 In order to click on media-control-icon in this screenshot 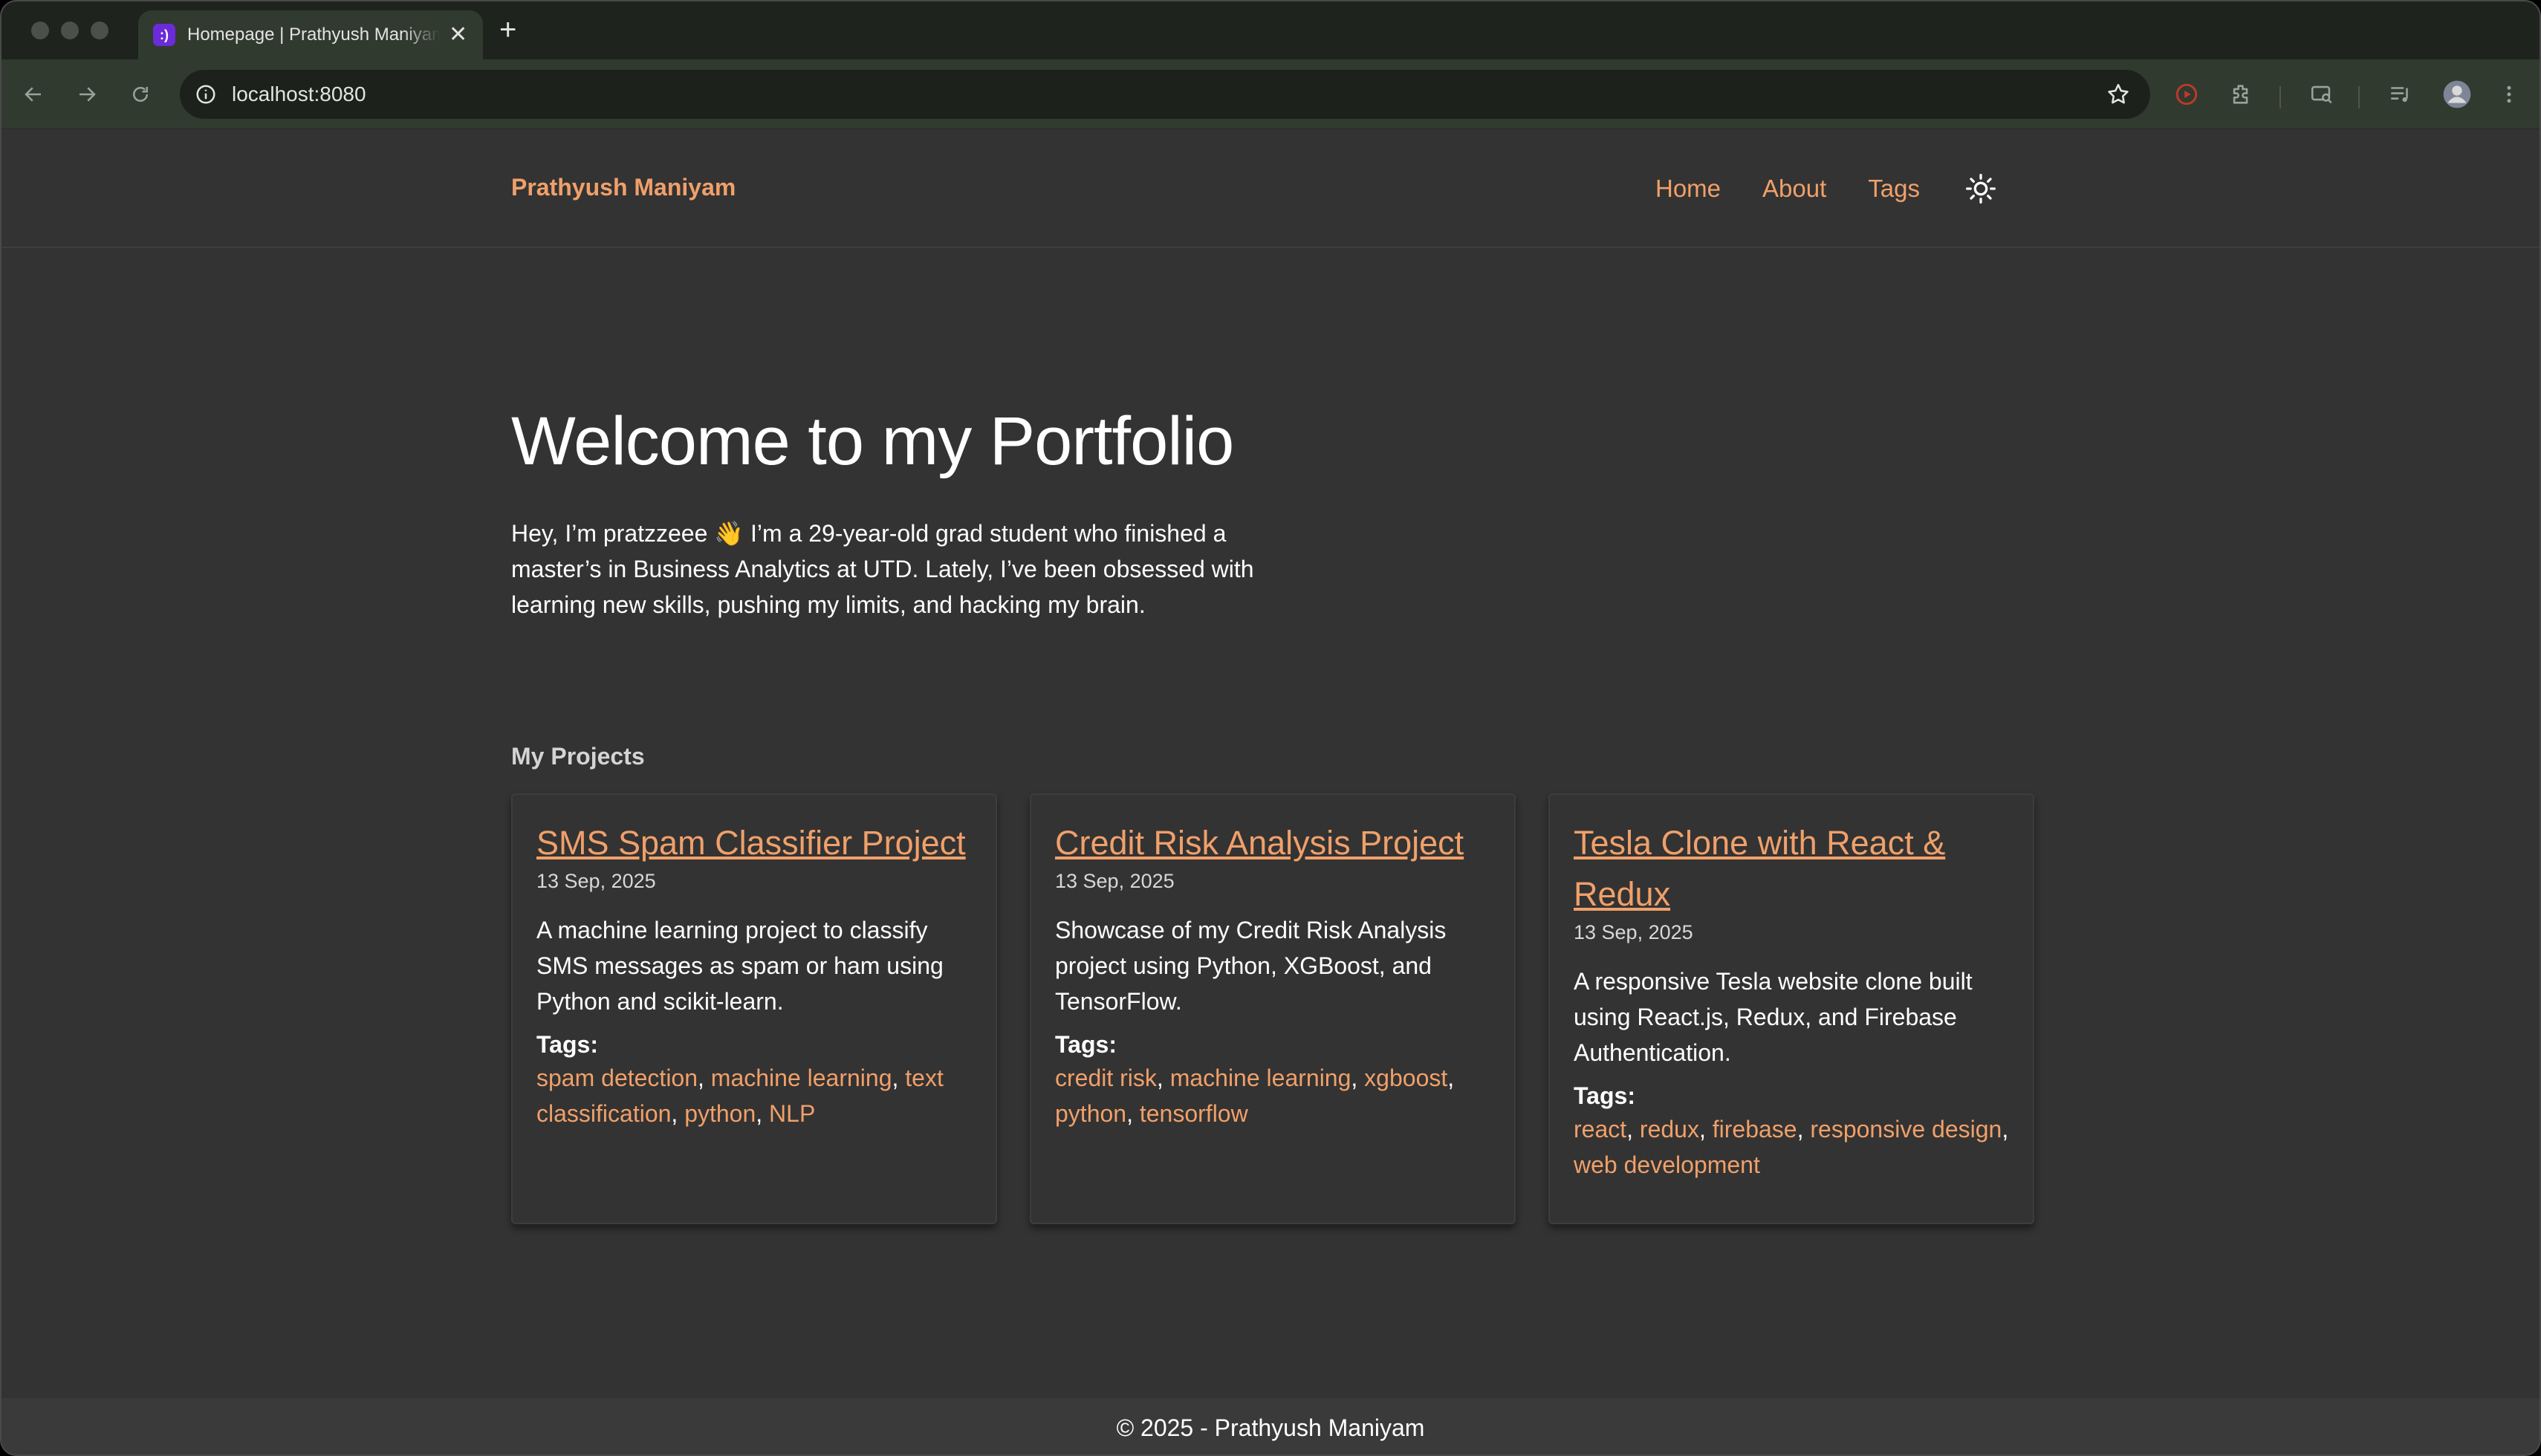, I will do `click(2400, 94)`.